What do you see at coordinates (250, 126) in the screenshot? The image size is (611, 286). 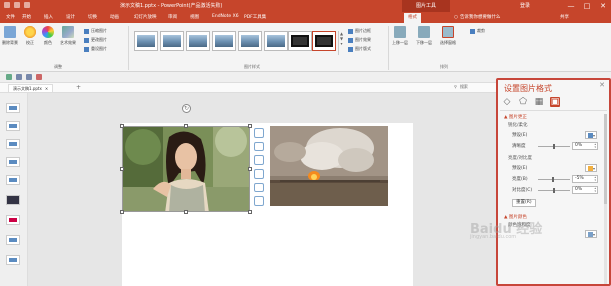 I see `resize-handle-ne` at bounding box center [250, 126].